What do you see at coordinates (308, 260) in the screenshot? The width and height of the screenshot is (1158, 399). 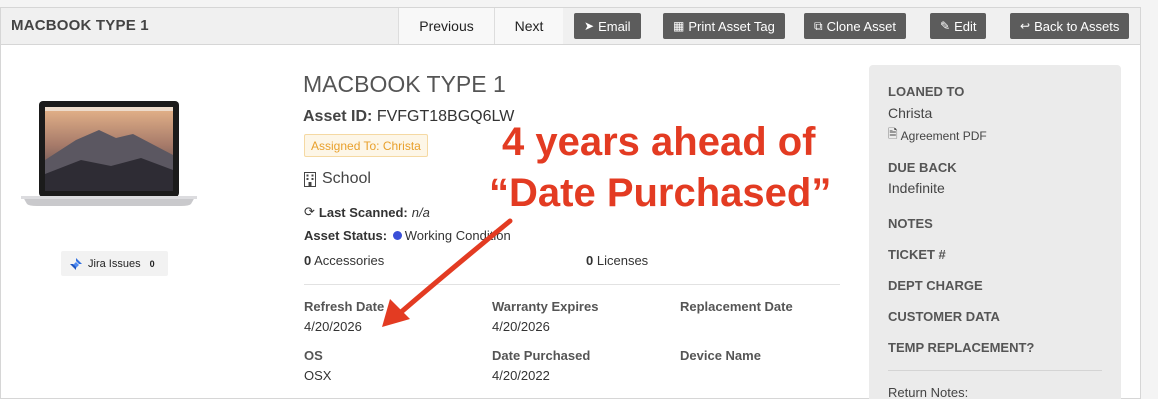 I see `accessories-number: 0` at bounding box center [308, 260].